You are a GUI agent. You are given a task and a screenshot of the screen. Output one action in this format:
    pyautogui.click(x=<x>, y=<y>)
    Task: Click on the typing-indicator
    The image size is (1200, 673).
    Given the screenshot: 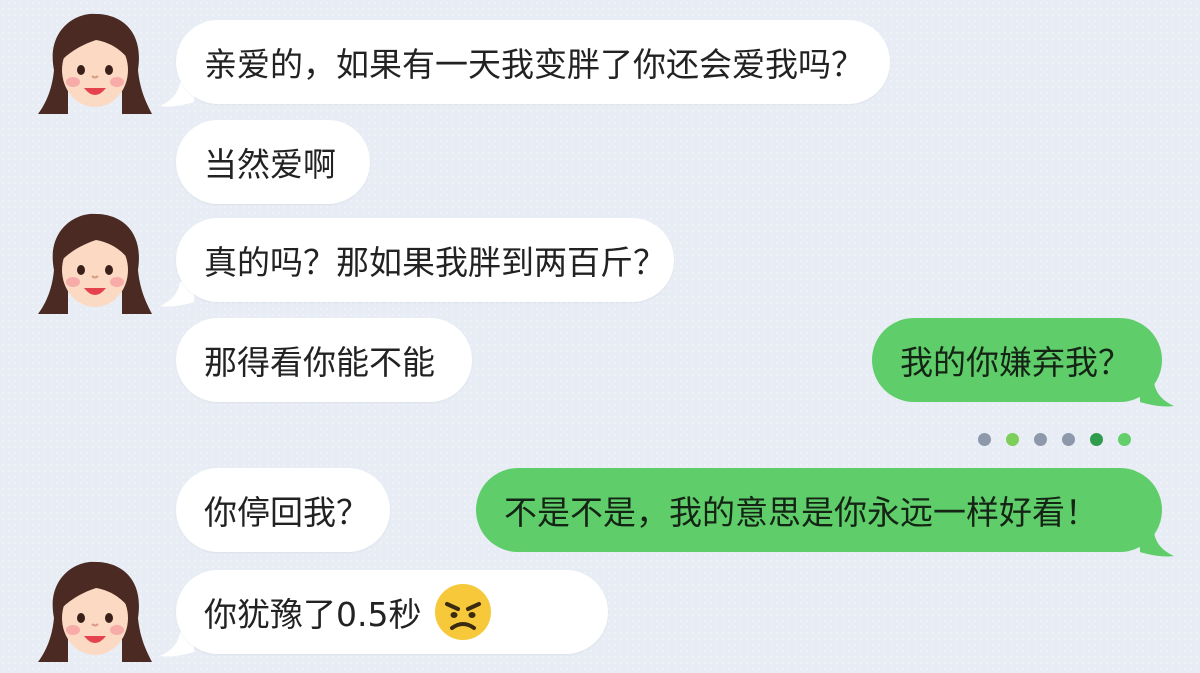 What is the action you would take?
    pyautogui.click(x=1054, y=439)
    